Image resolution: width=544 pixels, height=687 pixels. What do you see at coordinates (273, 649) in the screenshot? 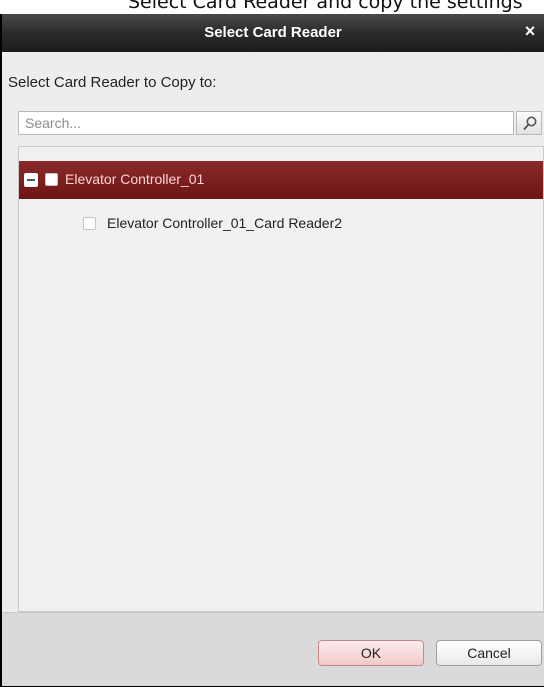
I see `dialog-footer: OK Cancel` at bounding box center [273, 649].